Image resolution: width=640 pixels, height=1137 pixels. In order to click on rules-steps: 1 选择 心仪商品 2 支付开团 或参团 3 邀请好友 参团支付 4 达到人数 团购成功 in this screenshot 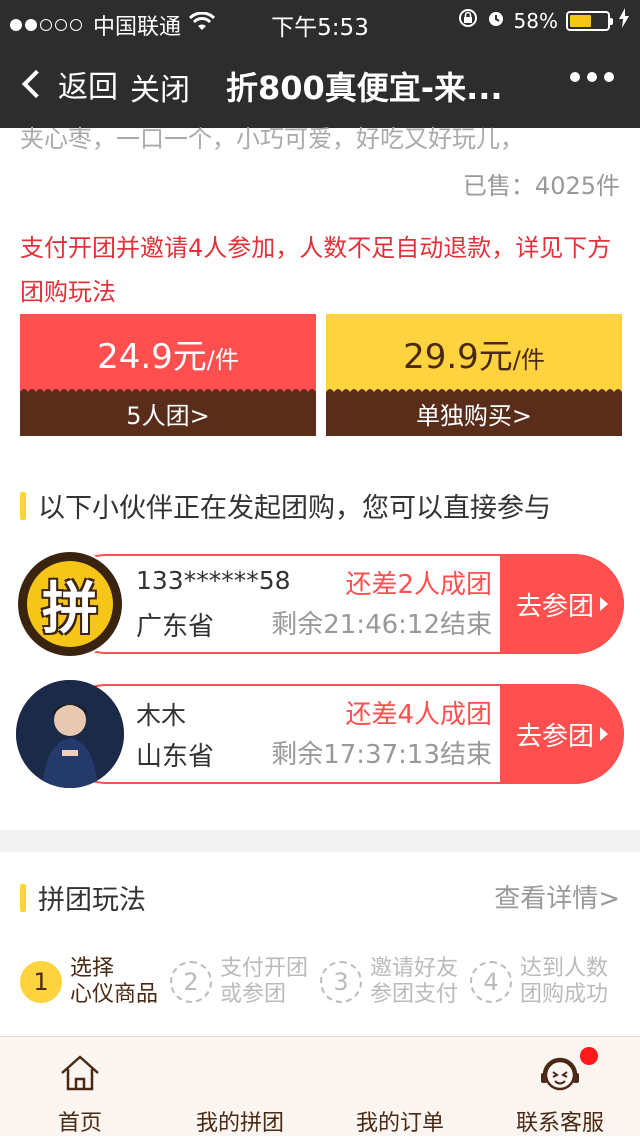, I will do `click(325, 982)`.